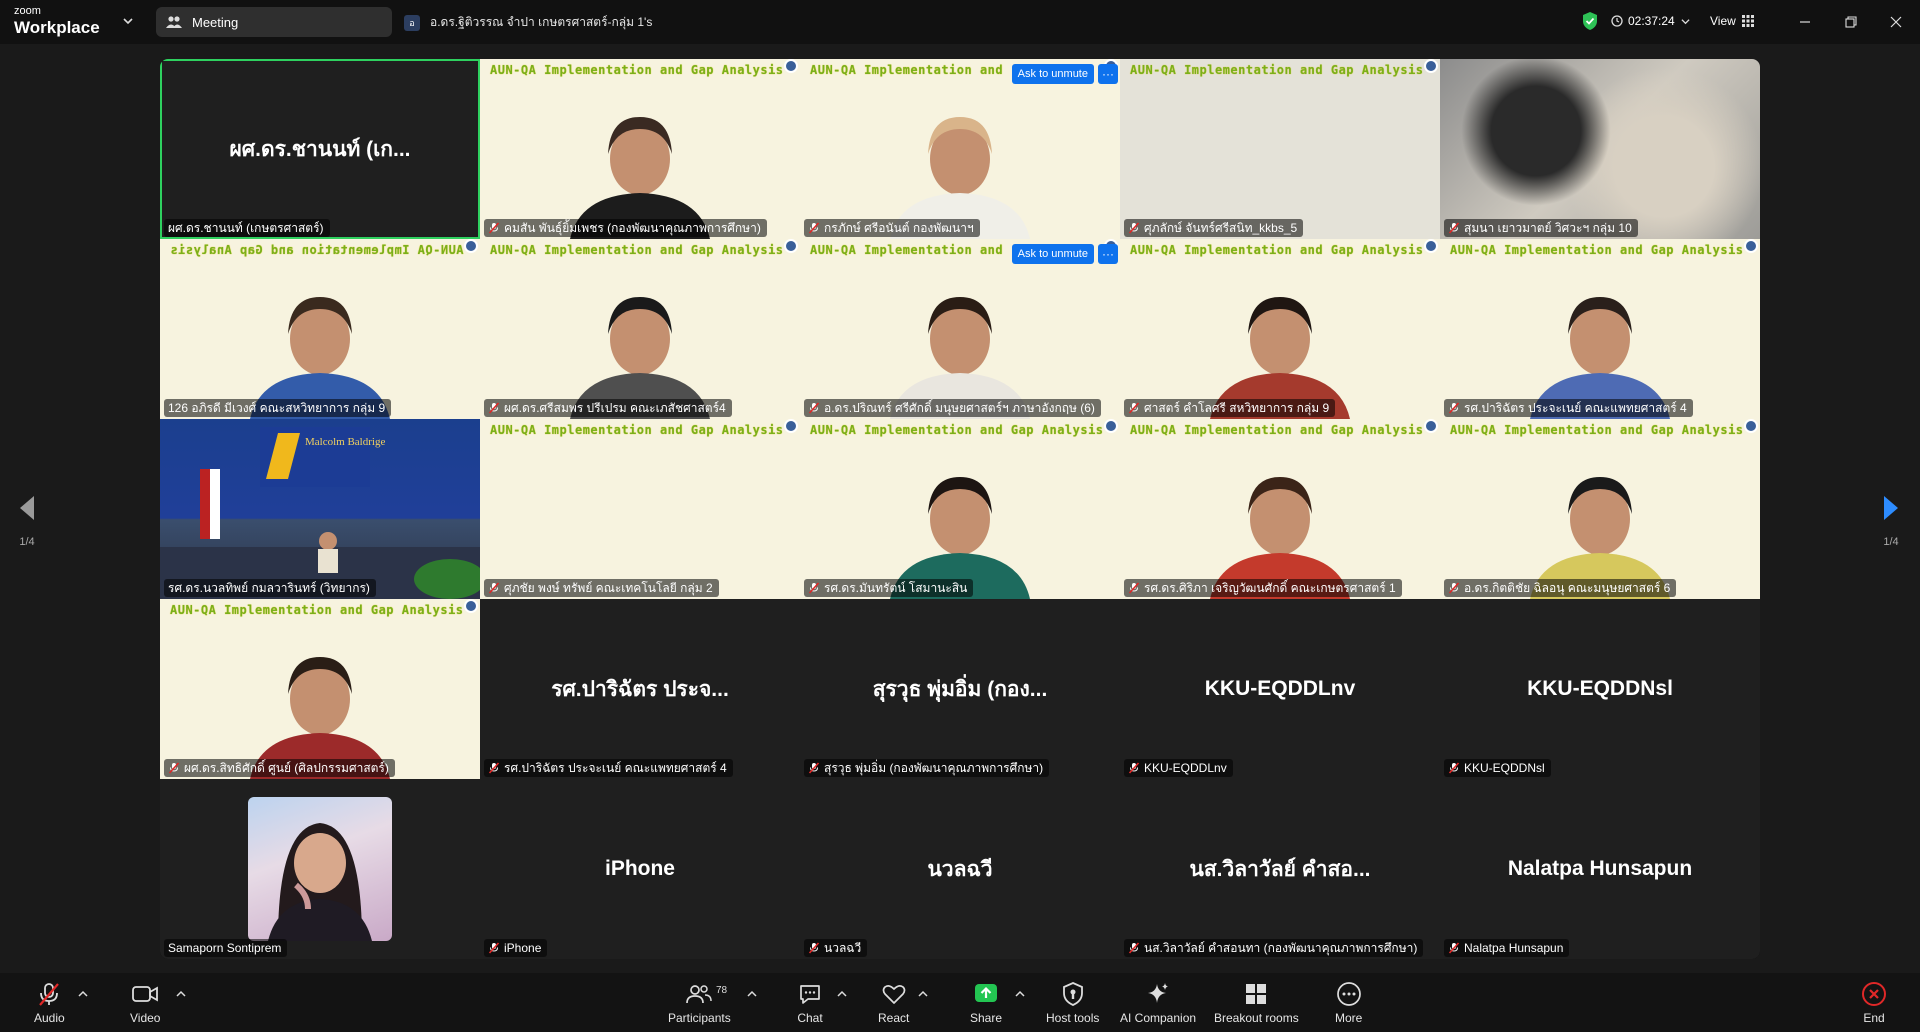 This screenshot has height=1032, width=1920. Describe the element at coordinates (1617, 21) in the screenshot. I see `clock-icon` at that location.